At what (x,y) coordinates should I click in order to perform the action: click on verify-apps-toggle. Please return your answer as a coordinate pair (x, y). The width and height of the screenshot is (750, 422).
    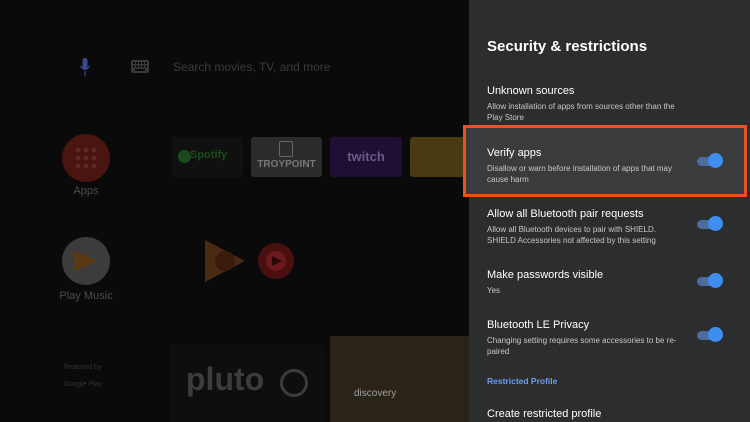
    Looking at the image, I should click on (710, 160).